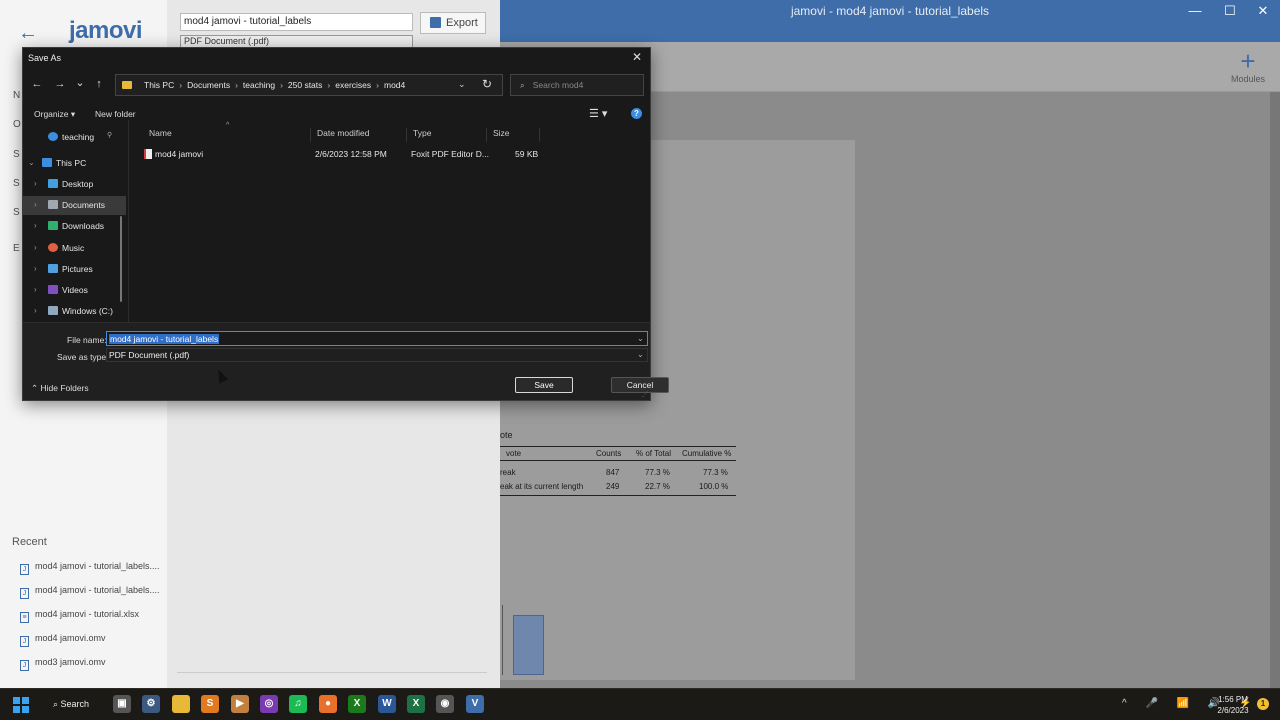 The height and width of the screenshot is (720, 1280). What do you see at coordinates (1248, 66) in the screenshot?
I see `modules-button: + Modules` at bounding box center [1248, 66].